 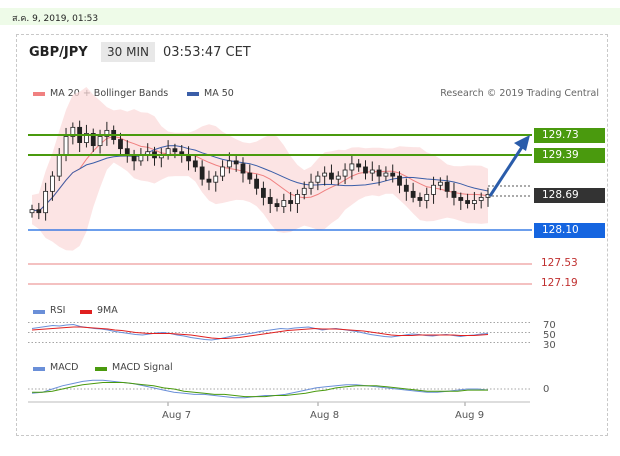 What do you see at coordinates (569, 155) in the screenshot?
I see `level-box-129-39: 129.39` at bounding box center [569, 155].